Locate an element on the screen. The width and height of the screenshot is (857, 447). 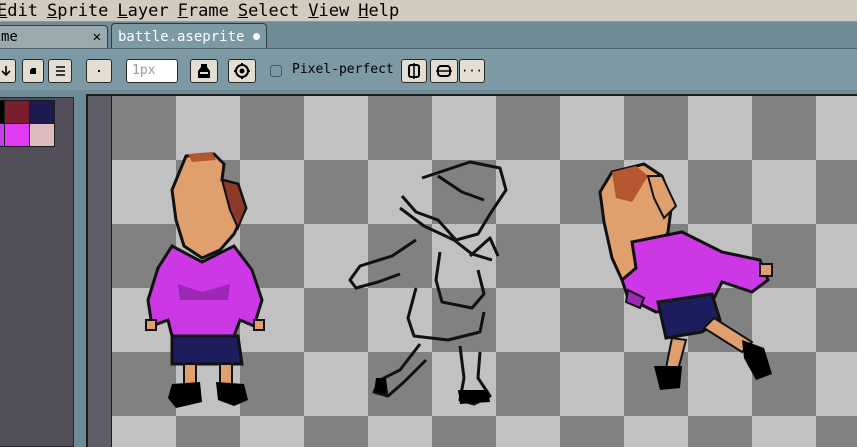
menu-select-label: elect is located at coordinates (274, 10).